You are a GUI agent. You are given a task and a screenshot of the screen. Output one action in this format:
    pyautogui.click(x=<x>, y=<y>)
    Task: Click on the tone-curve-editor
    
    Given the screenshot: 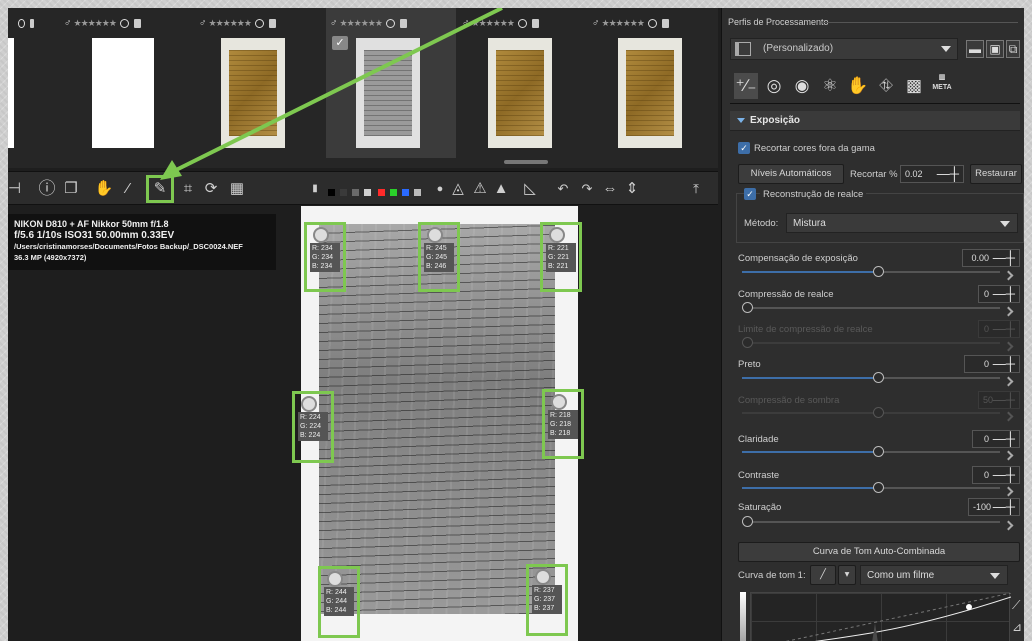 What is the action you would take?
    pyautogui.click(x=881, y=616)
    